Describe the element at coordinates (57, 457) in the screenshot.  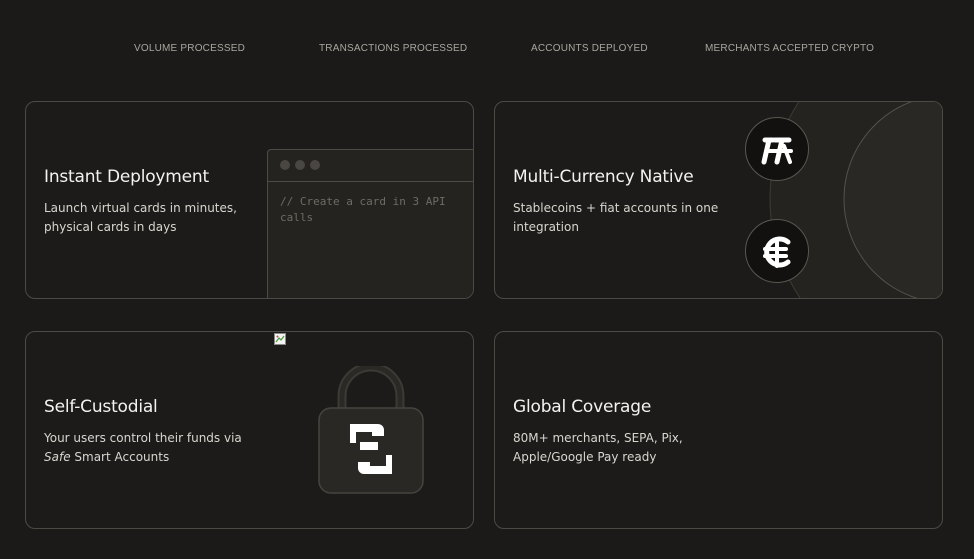
I see `safe-brand-text: Safe` at that location.